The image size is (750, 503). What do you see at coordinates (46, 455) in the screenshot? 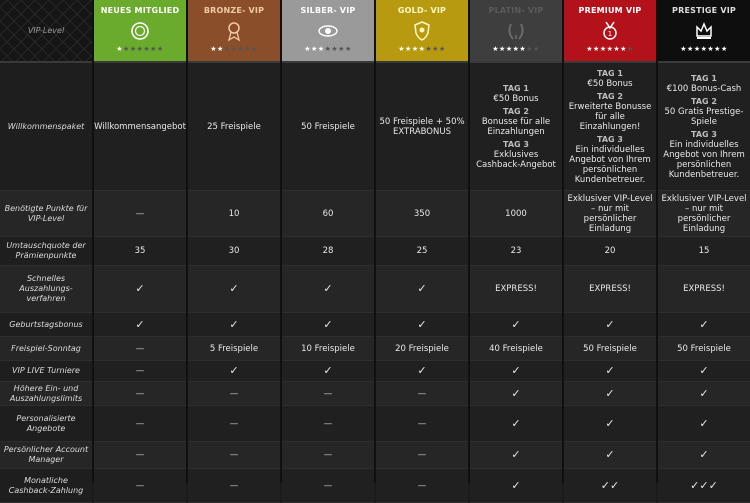
I see `row-label: Persönlicher Account Manager` at bounding box center [46, 455].